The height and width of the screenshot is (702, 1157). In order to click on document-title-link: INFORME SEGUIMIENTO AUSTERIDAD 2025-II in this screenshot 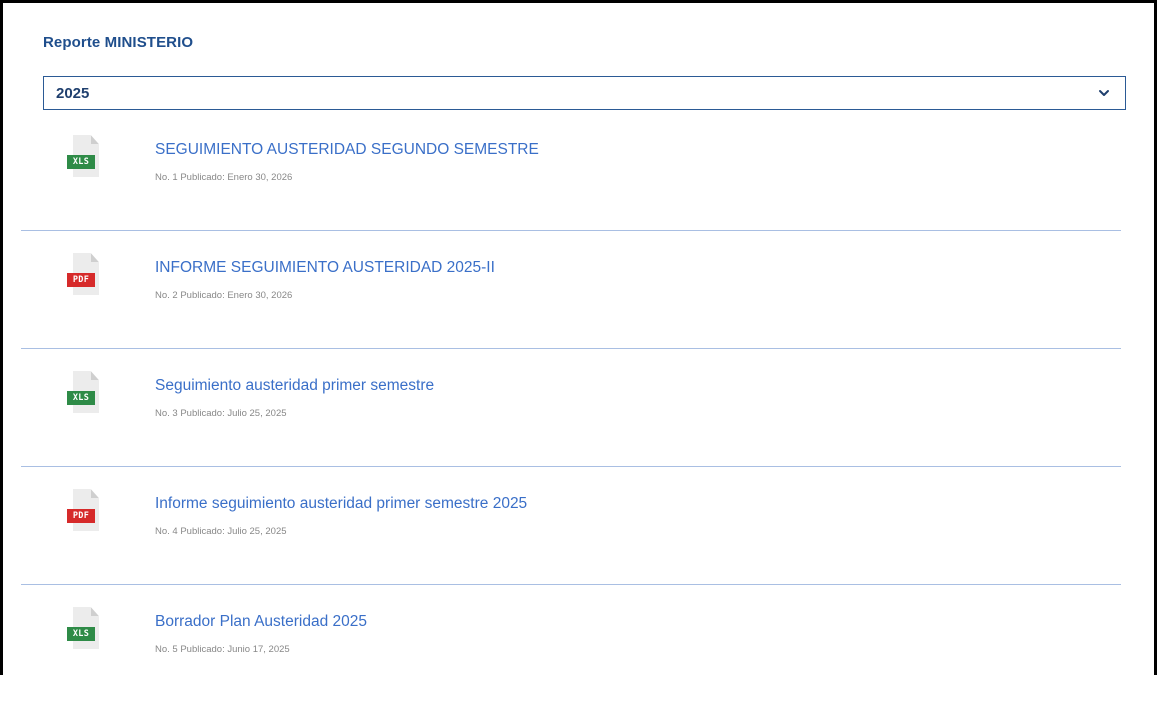, I will do `click(325, 268)`.